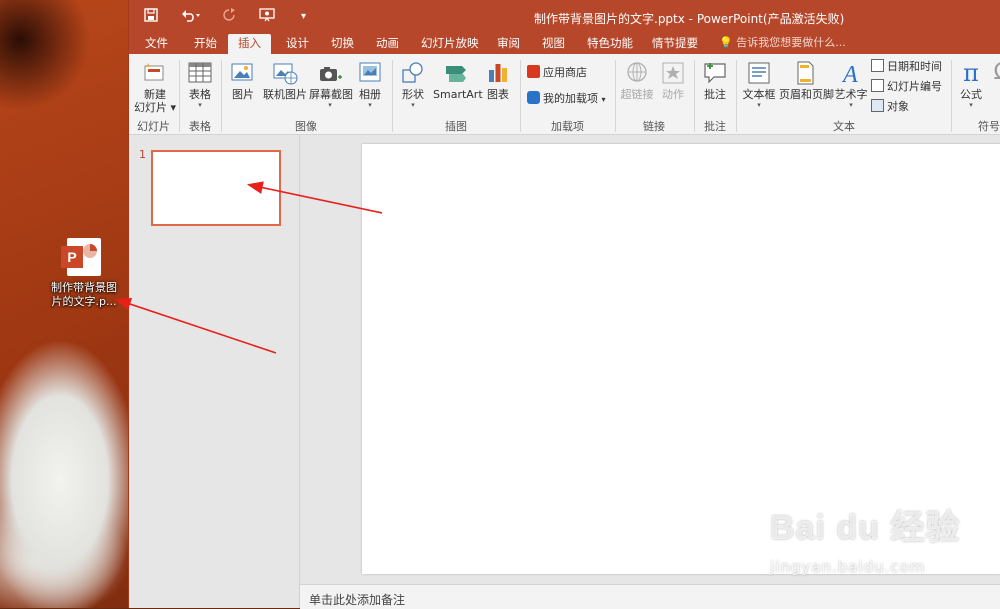 The image size is (1000, 609). Describe the element at coordinates (806, 94) in the screenshot. I see `header-footer-label: 页眉和页脚` at that location.